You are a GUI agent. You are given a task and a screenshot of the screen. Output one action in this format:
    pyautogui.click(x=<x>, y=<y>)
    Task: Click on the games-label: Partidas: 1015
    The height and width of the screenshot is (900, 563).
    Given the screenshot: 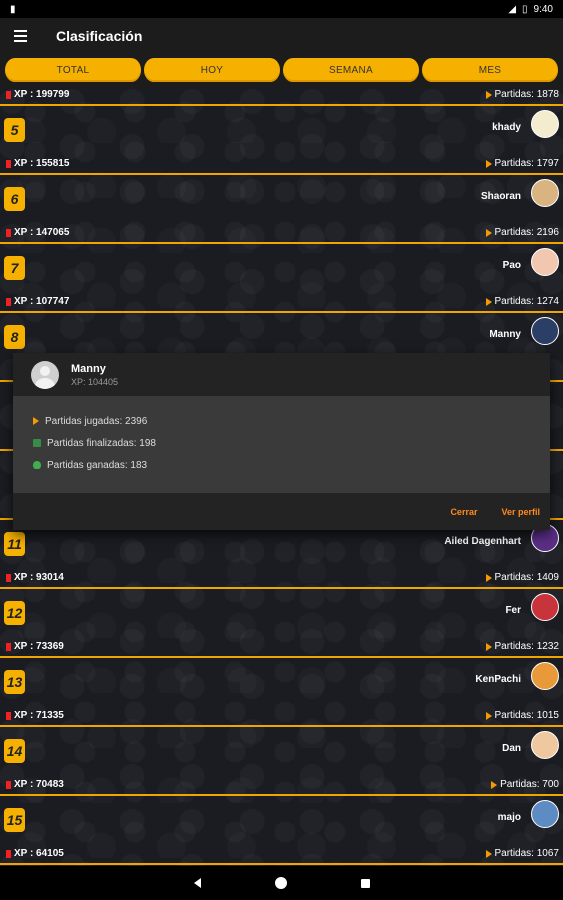 What is the action you would take?
    pyautogui.click(x=522, y=715)
    